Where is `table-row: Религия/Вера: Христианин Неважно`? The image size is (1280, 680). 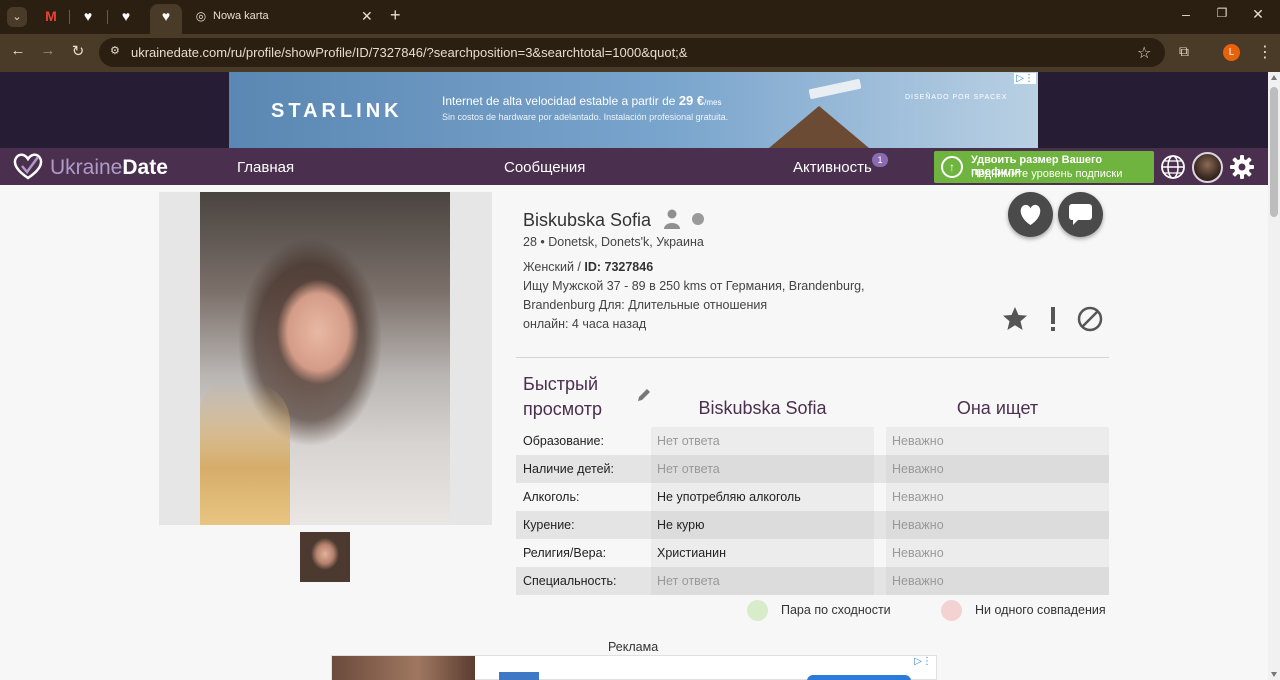
table-row: Религия/Вера: Христианин Неважно is located at coordinates (812, 553).